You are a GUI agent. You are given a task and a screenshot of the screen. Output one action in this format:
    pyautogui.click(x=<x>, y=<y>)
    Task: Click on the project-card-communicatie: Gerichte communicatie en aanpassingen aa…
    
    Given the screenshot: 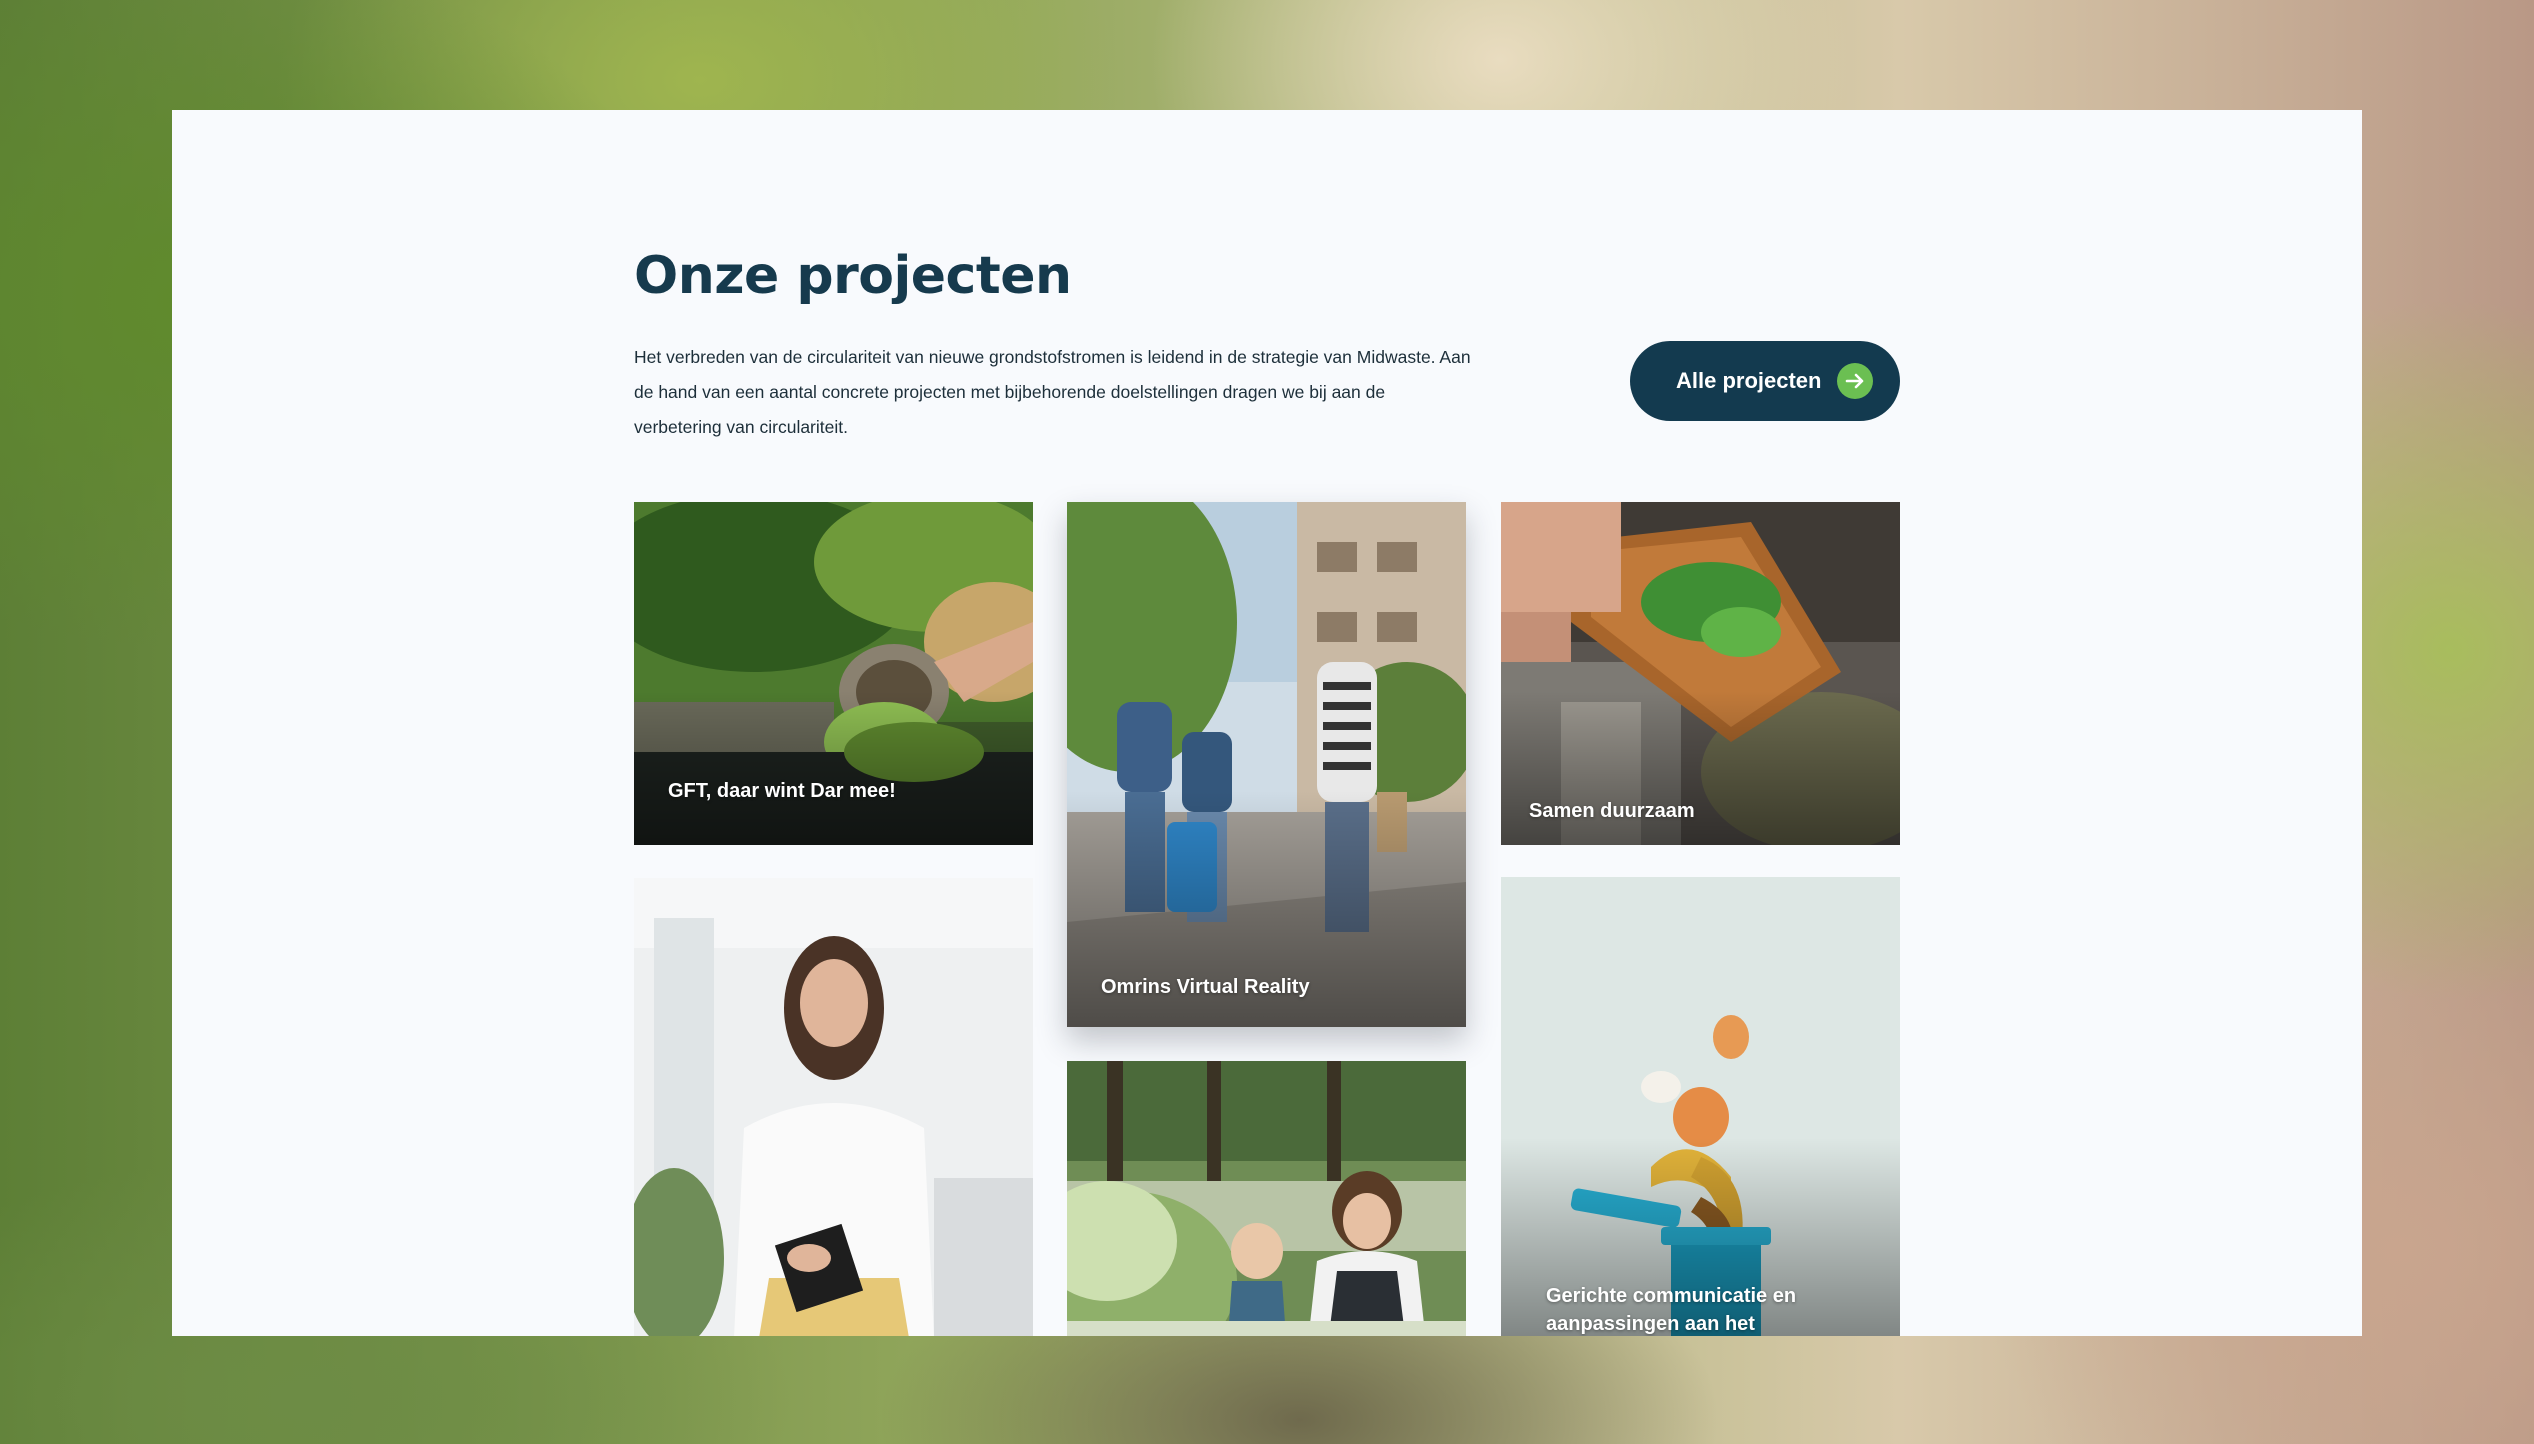 What is the action you would take?
    pyautogui.click(x=1700, y=1106)
    